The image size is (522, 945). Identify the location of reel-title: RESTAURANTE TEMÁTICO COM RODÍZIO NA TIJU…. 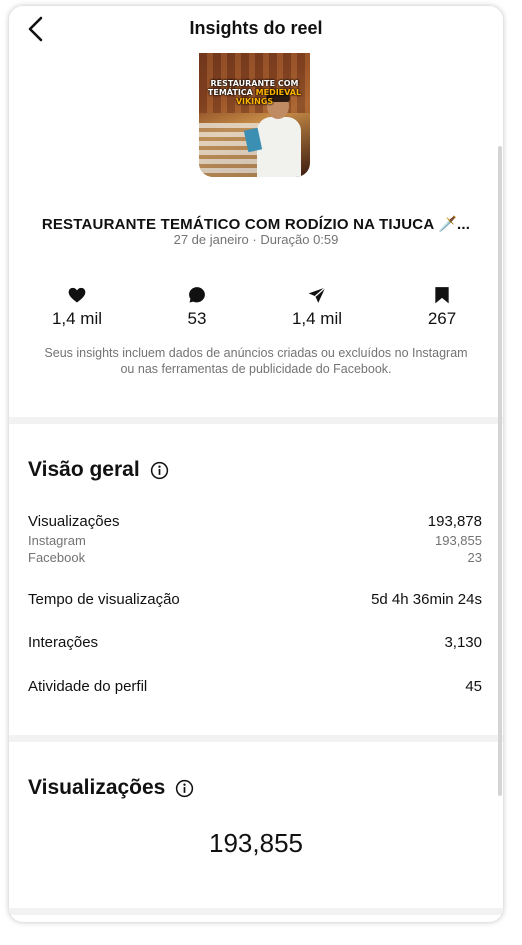
(256, 224).